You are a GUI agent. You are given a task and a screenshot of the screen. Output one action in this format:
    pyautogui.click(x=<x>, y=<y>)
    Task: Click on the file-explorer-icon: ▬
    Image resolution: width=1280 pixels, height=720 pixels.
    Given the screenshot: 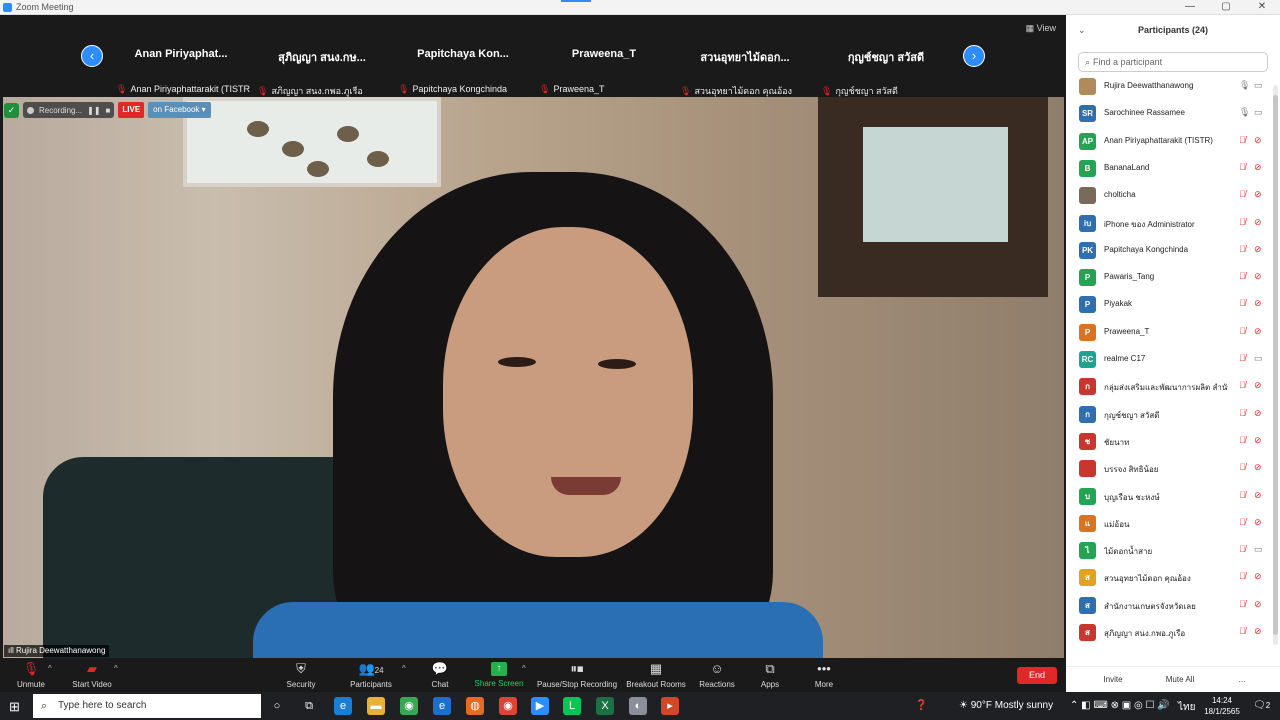 What is the action you would take?
    pyautogui.click(x=376, y=706)
    